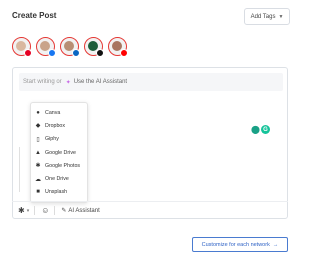 This screenshot has width=320, height=262. I want to click on page-title: Create Post, so click(34, 15).